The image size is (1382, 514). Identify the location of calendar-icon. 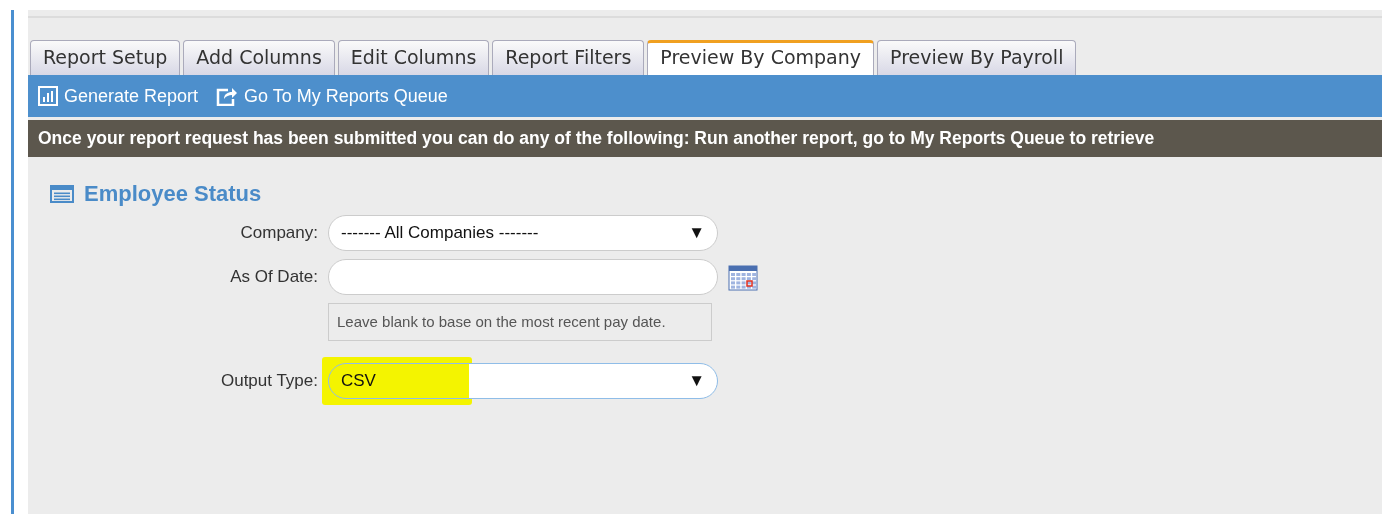
(743, 277).